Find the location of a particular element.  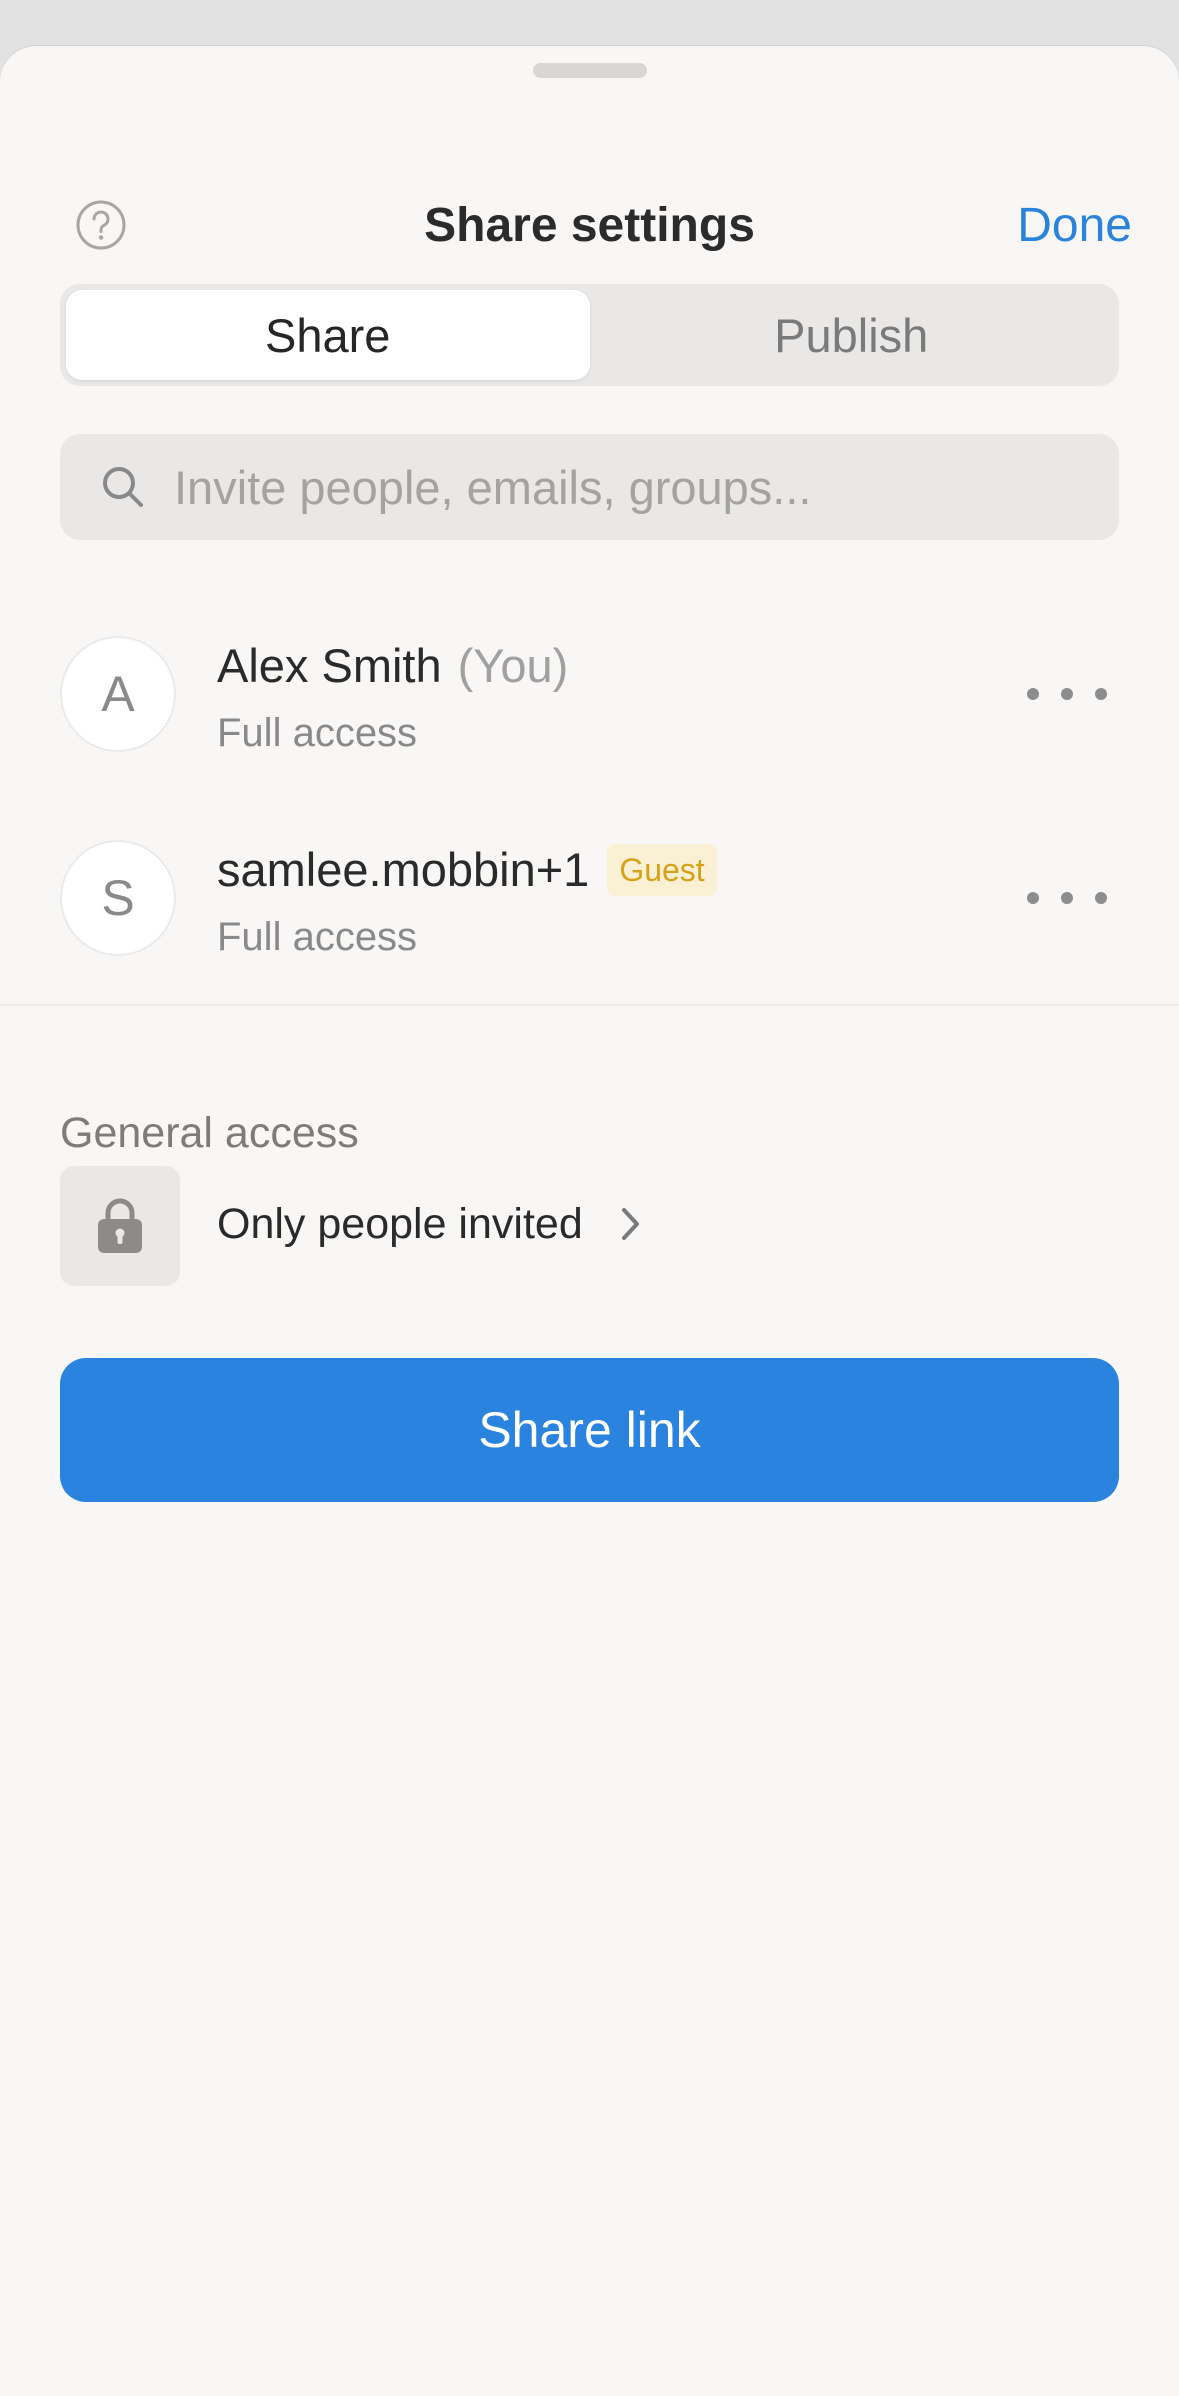

share-publish-segmented-control: Share Publish is located at coordinates (589, 335).